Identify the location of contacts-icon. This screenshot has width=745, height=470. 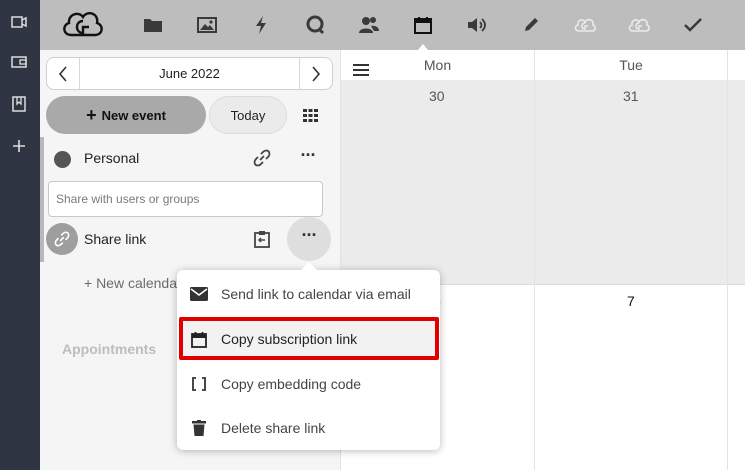
(369, 25).